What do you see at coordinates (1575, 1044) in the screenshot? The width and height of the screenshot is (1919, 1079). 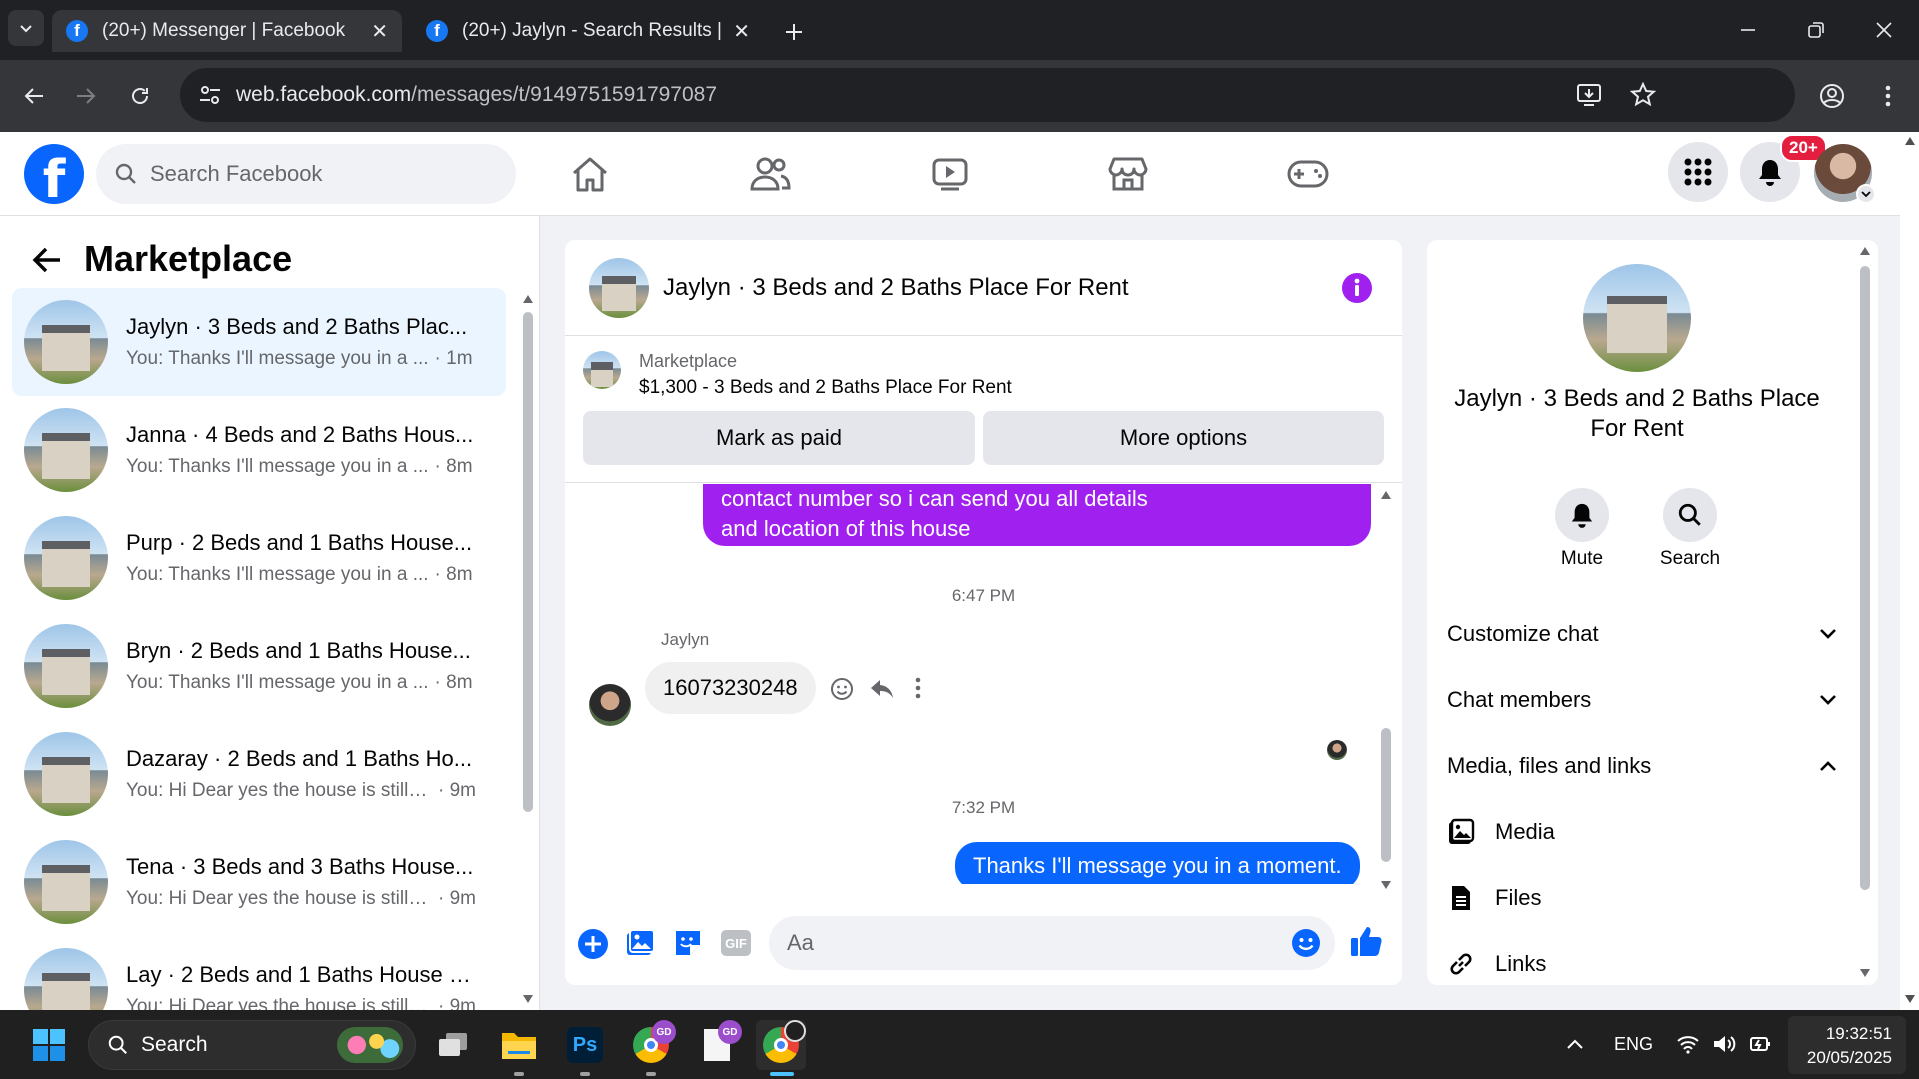 I see `chevron-up-icon` at bounding box center [1575, 1044].